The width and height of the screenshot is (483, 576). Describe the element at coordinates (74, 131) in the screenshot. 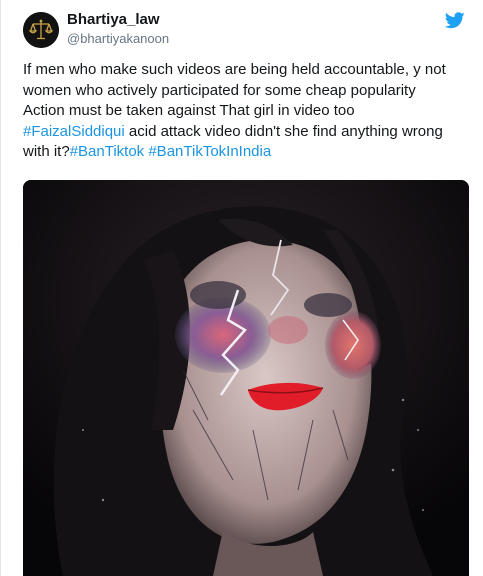

I see `hashtag-link: #FaizalSiddiqui` at that location.